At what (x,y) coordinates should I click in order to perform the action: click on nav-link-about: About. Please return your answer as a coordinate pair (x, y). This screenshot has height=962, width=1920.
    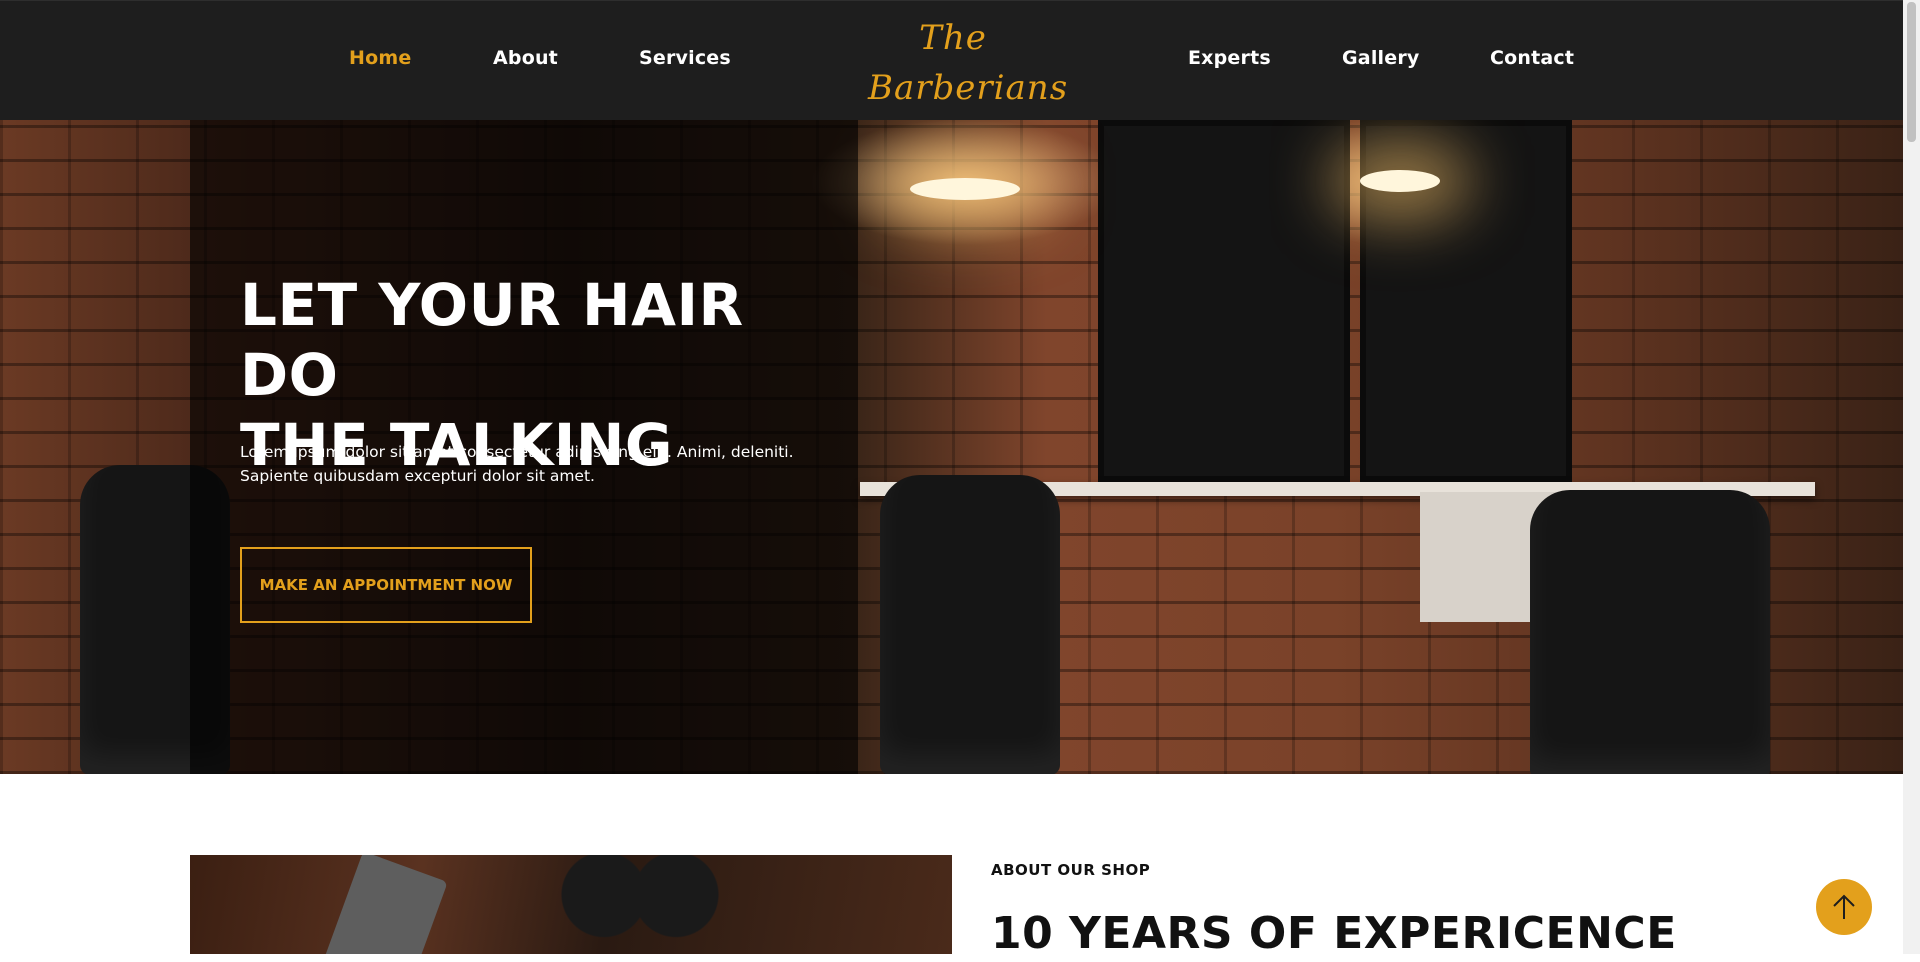
    Looking at the image, I should click on (525, 58).